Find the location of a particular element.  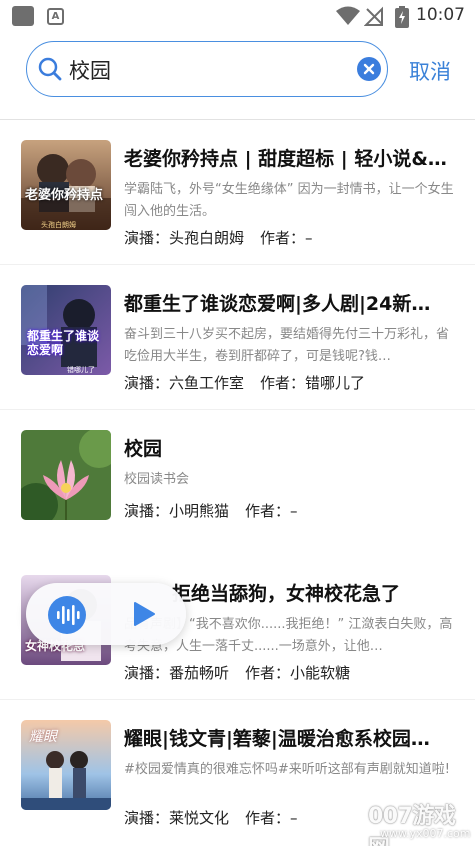

notification-square-icon is located at coordinates (23, 16).